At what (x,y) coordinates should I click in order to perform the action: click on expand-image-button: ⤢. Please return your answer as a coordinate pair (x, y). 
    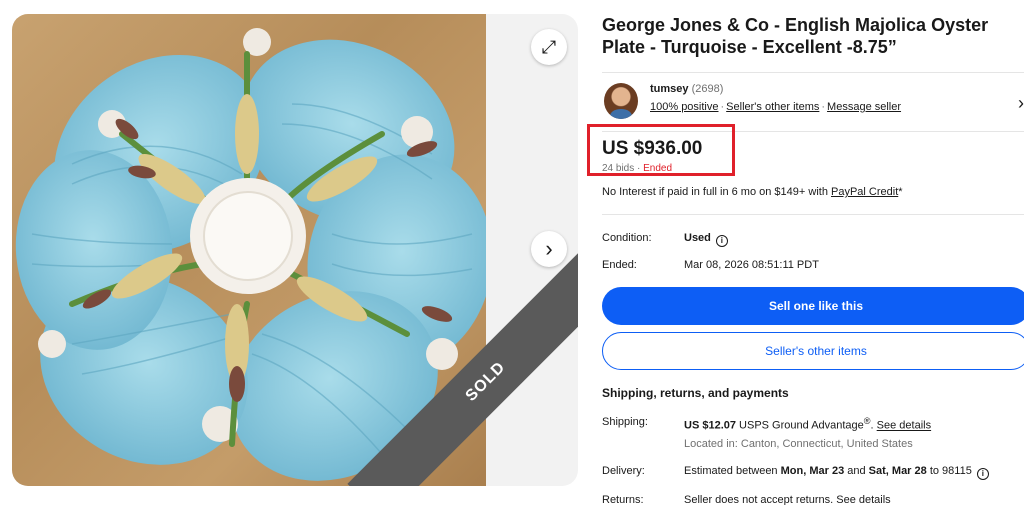
    Looking at the image, I should click on (549, 47).